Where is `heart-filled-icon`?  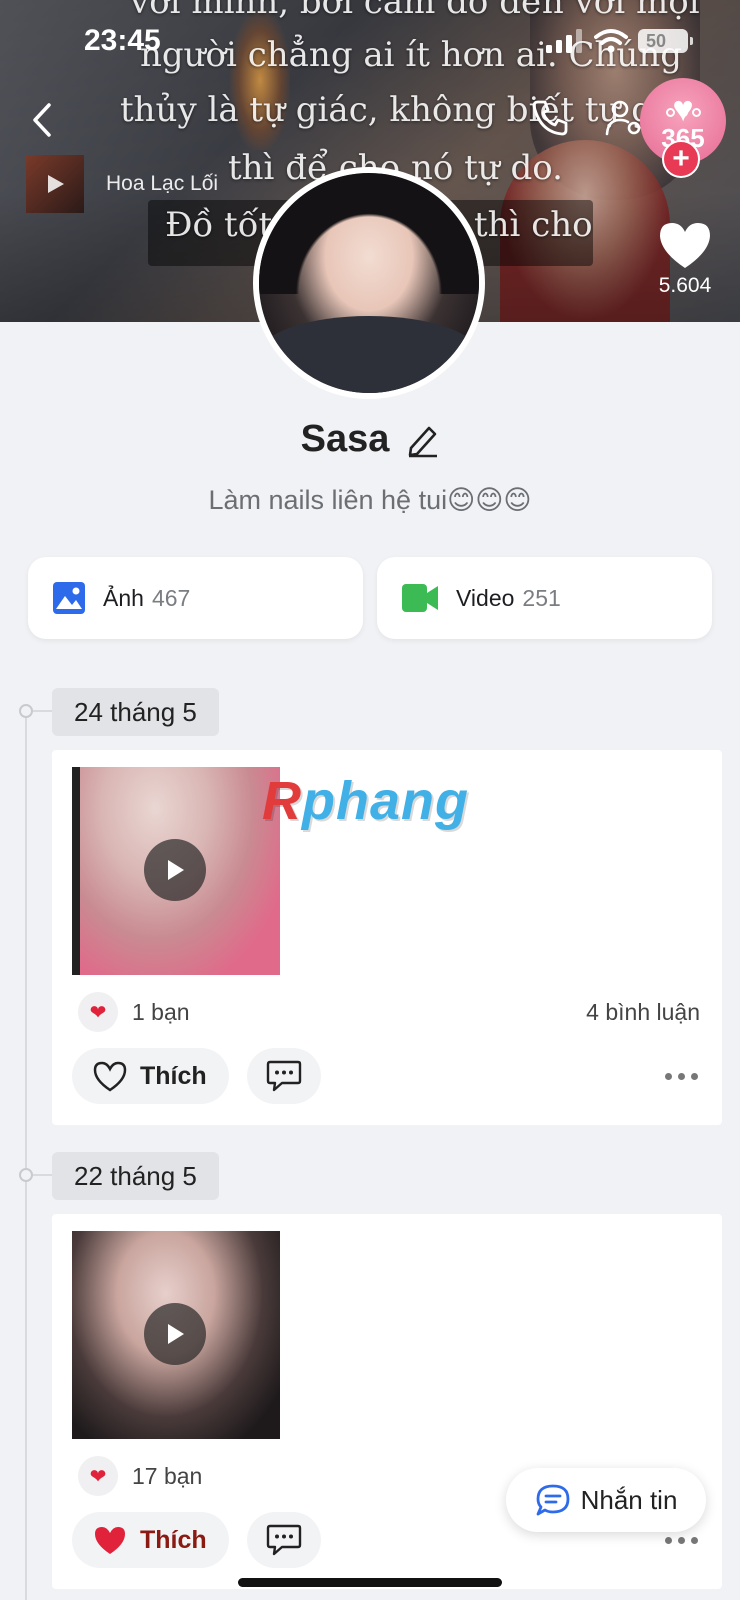 heart-filled-icon is located at coordinates (110, 1540).